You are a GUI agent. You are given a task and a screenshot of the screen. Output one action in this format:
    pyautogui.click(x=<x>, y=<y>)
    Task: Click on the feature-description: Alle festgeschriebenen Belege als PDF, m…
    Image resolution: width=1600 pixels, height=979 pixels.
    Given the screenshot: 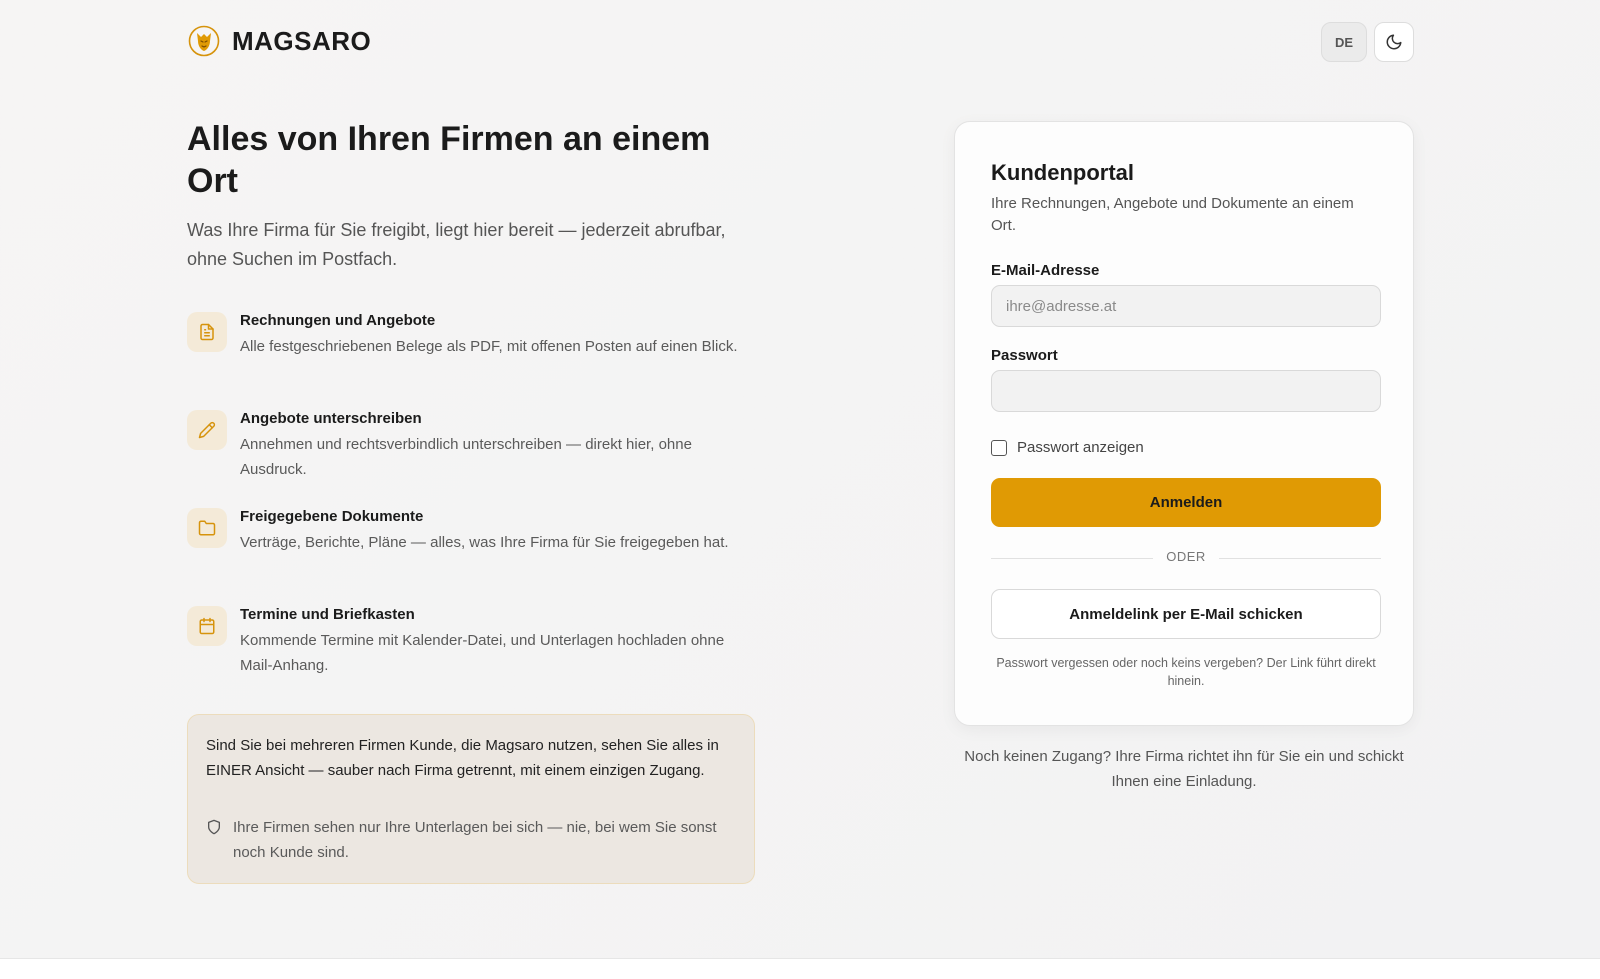 What is the action you would take?
    pyautogui.click(x=489, y=346)
    